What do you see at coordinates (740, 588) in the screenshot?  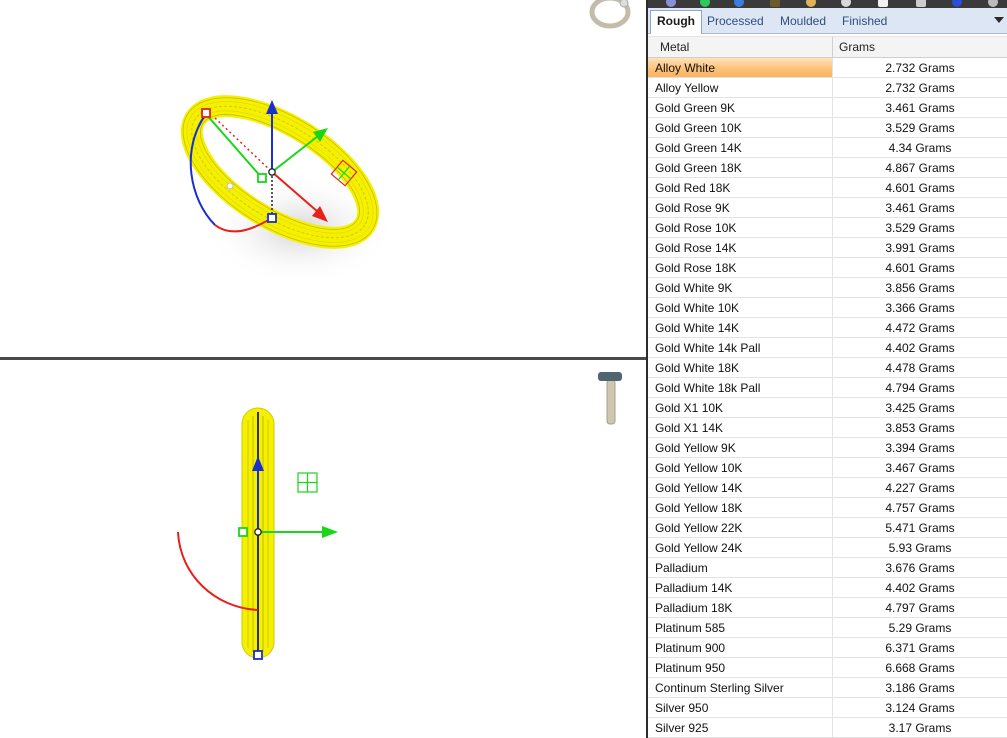 I see `cell-metal: Palladium 14K` at bounding box center [740, 588].